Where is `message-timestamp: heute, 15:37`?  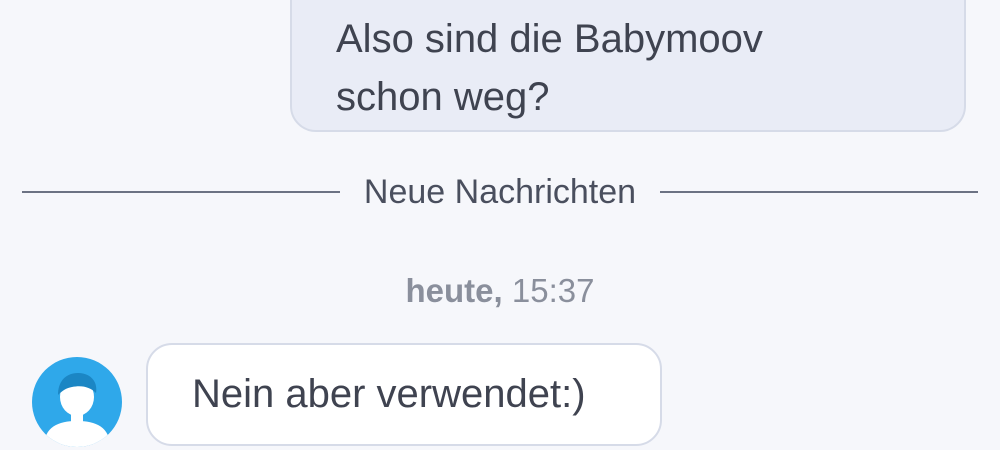 message-timestamp: heute, 15:37 is located at coordinates (500, 291).